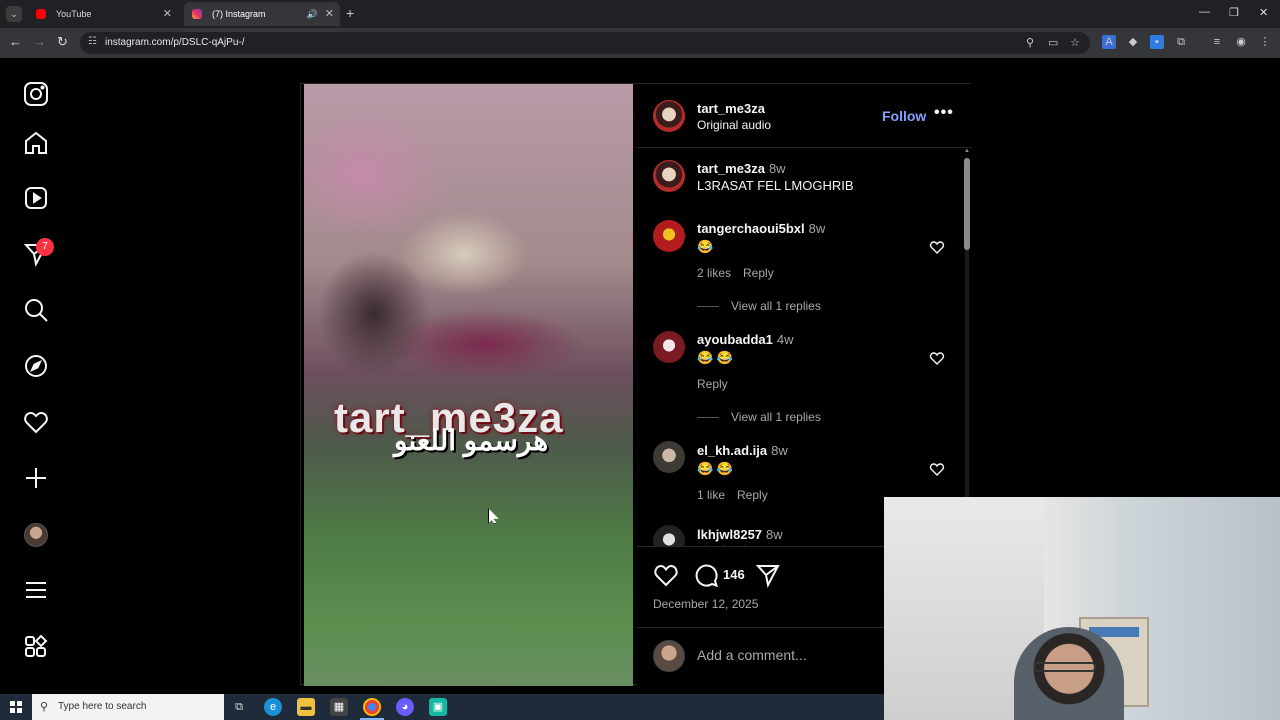  I want to click on profile-avatar, so click(36, 535).